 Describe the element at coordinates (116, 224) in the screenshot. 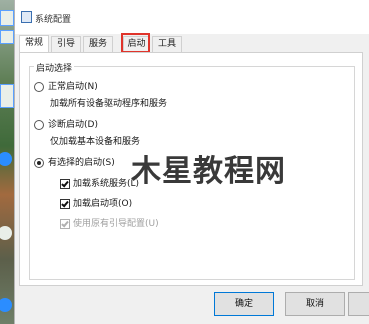

I see `checkbox-label: 使用原有引导配置(U)` at that location.